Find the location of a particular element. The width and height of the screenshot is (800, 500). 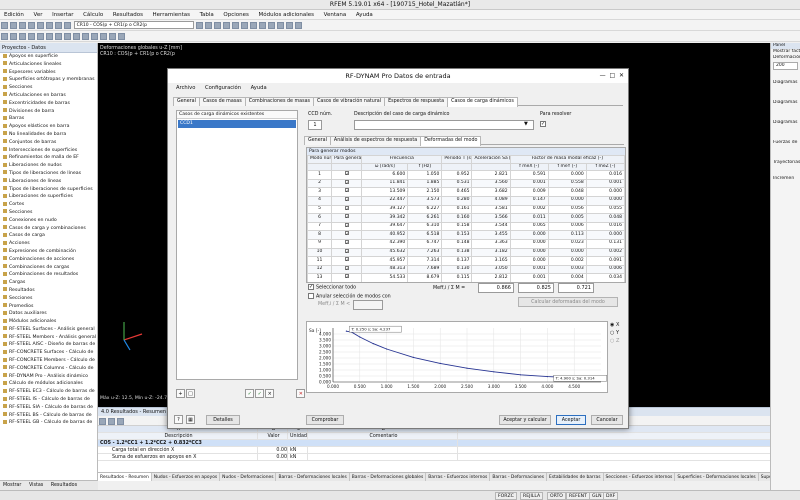

open-folder-icon is located at coordinates (13, 25).